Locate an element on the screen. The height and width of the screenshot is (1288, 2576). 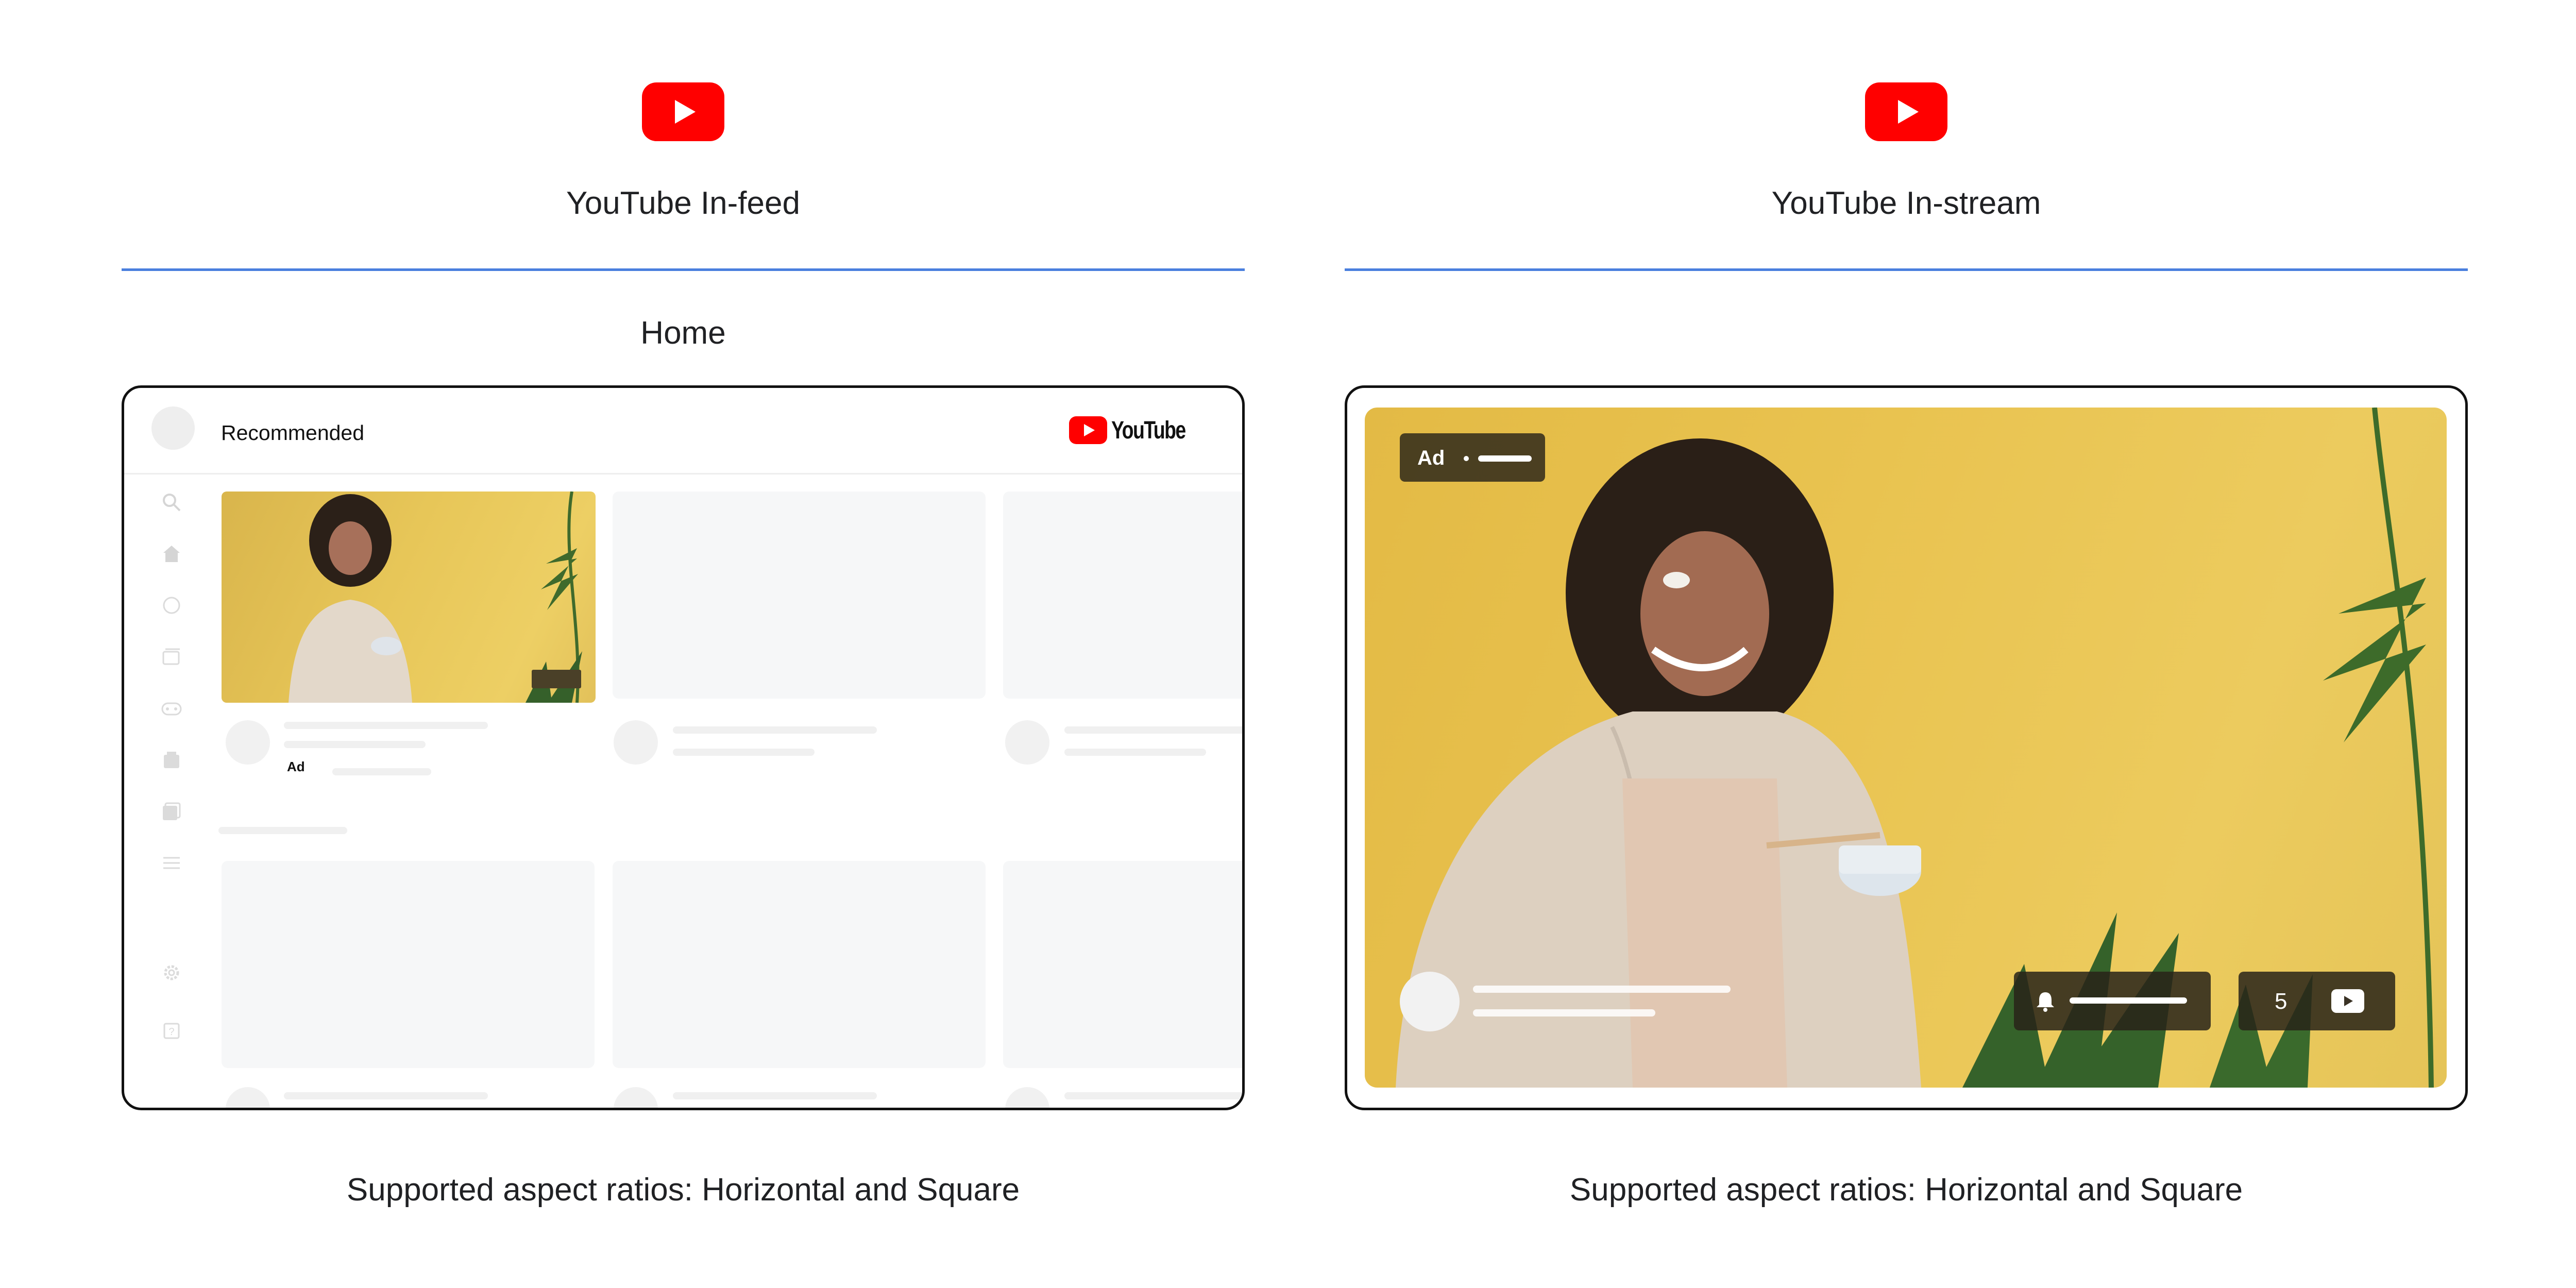
channel-subtitle-placeholder is located at coordinates (1564, 1012).